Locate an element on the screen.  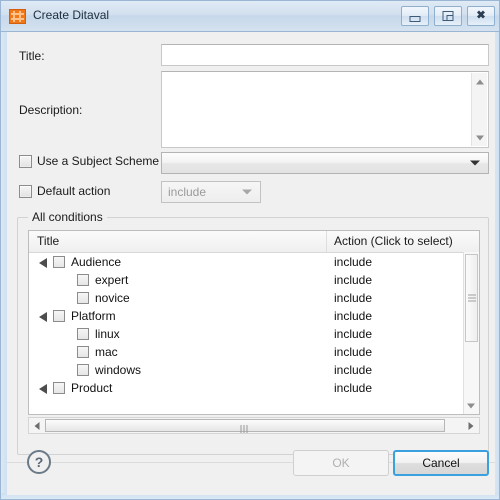
row-title: Product is located at coordinates (92, 388).